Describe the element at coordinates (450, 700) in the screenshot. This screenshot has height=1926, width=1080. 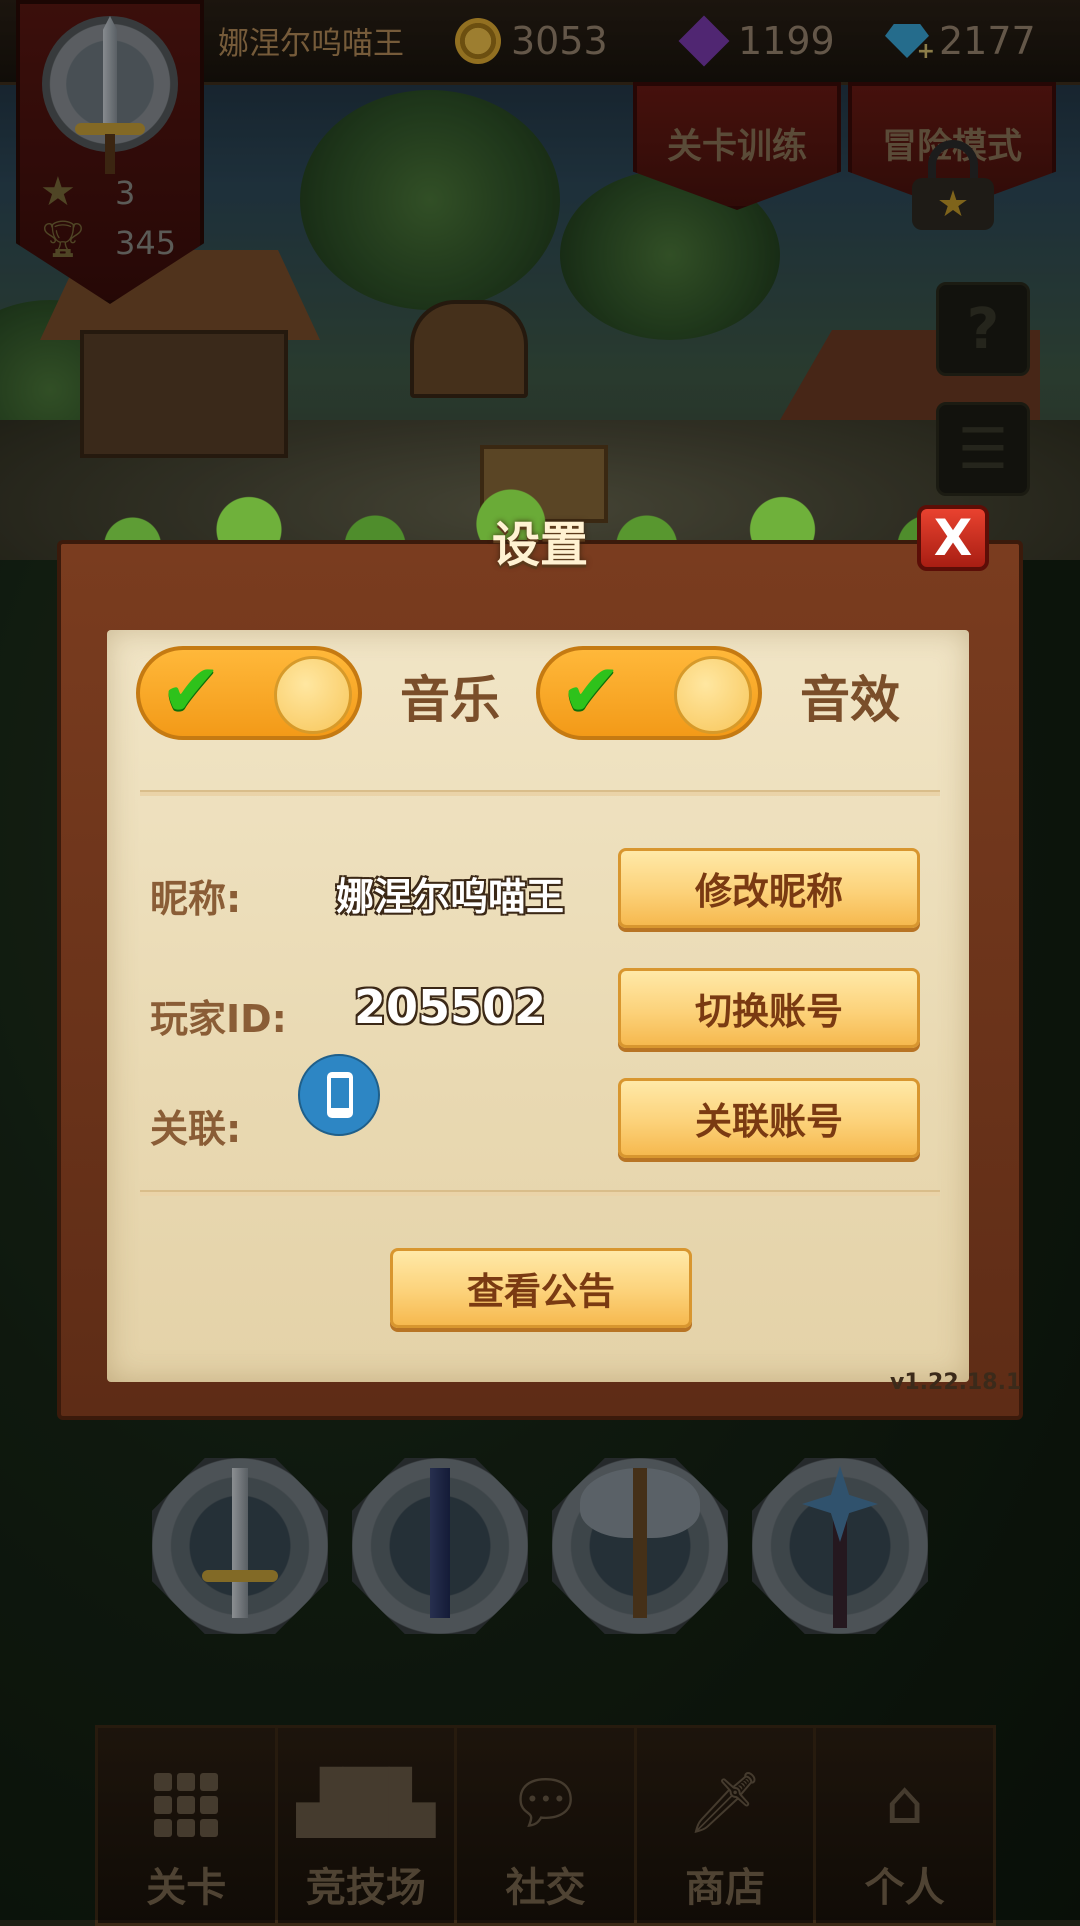
I see `music-label: 音乐` at that location.